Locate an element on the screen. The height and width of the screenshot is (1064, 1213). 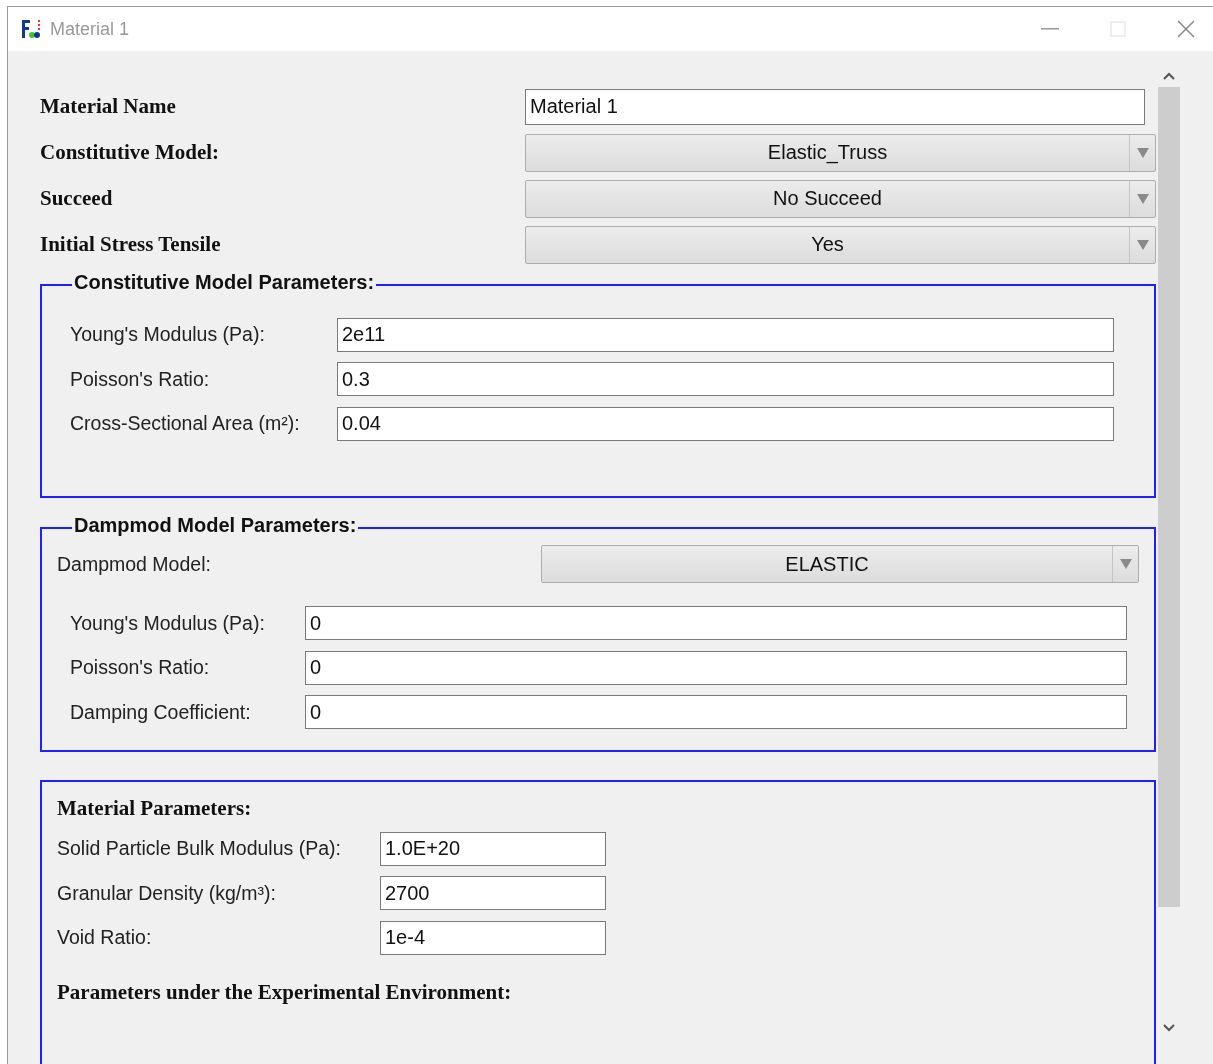
field-label: Granular Density (kg/m³): is located at coordinates (167, 893).